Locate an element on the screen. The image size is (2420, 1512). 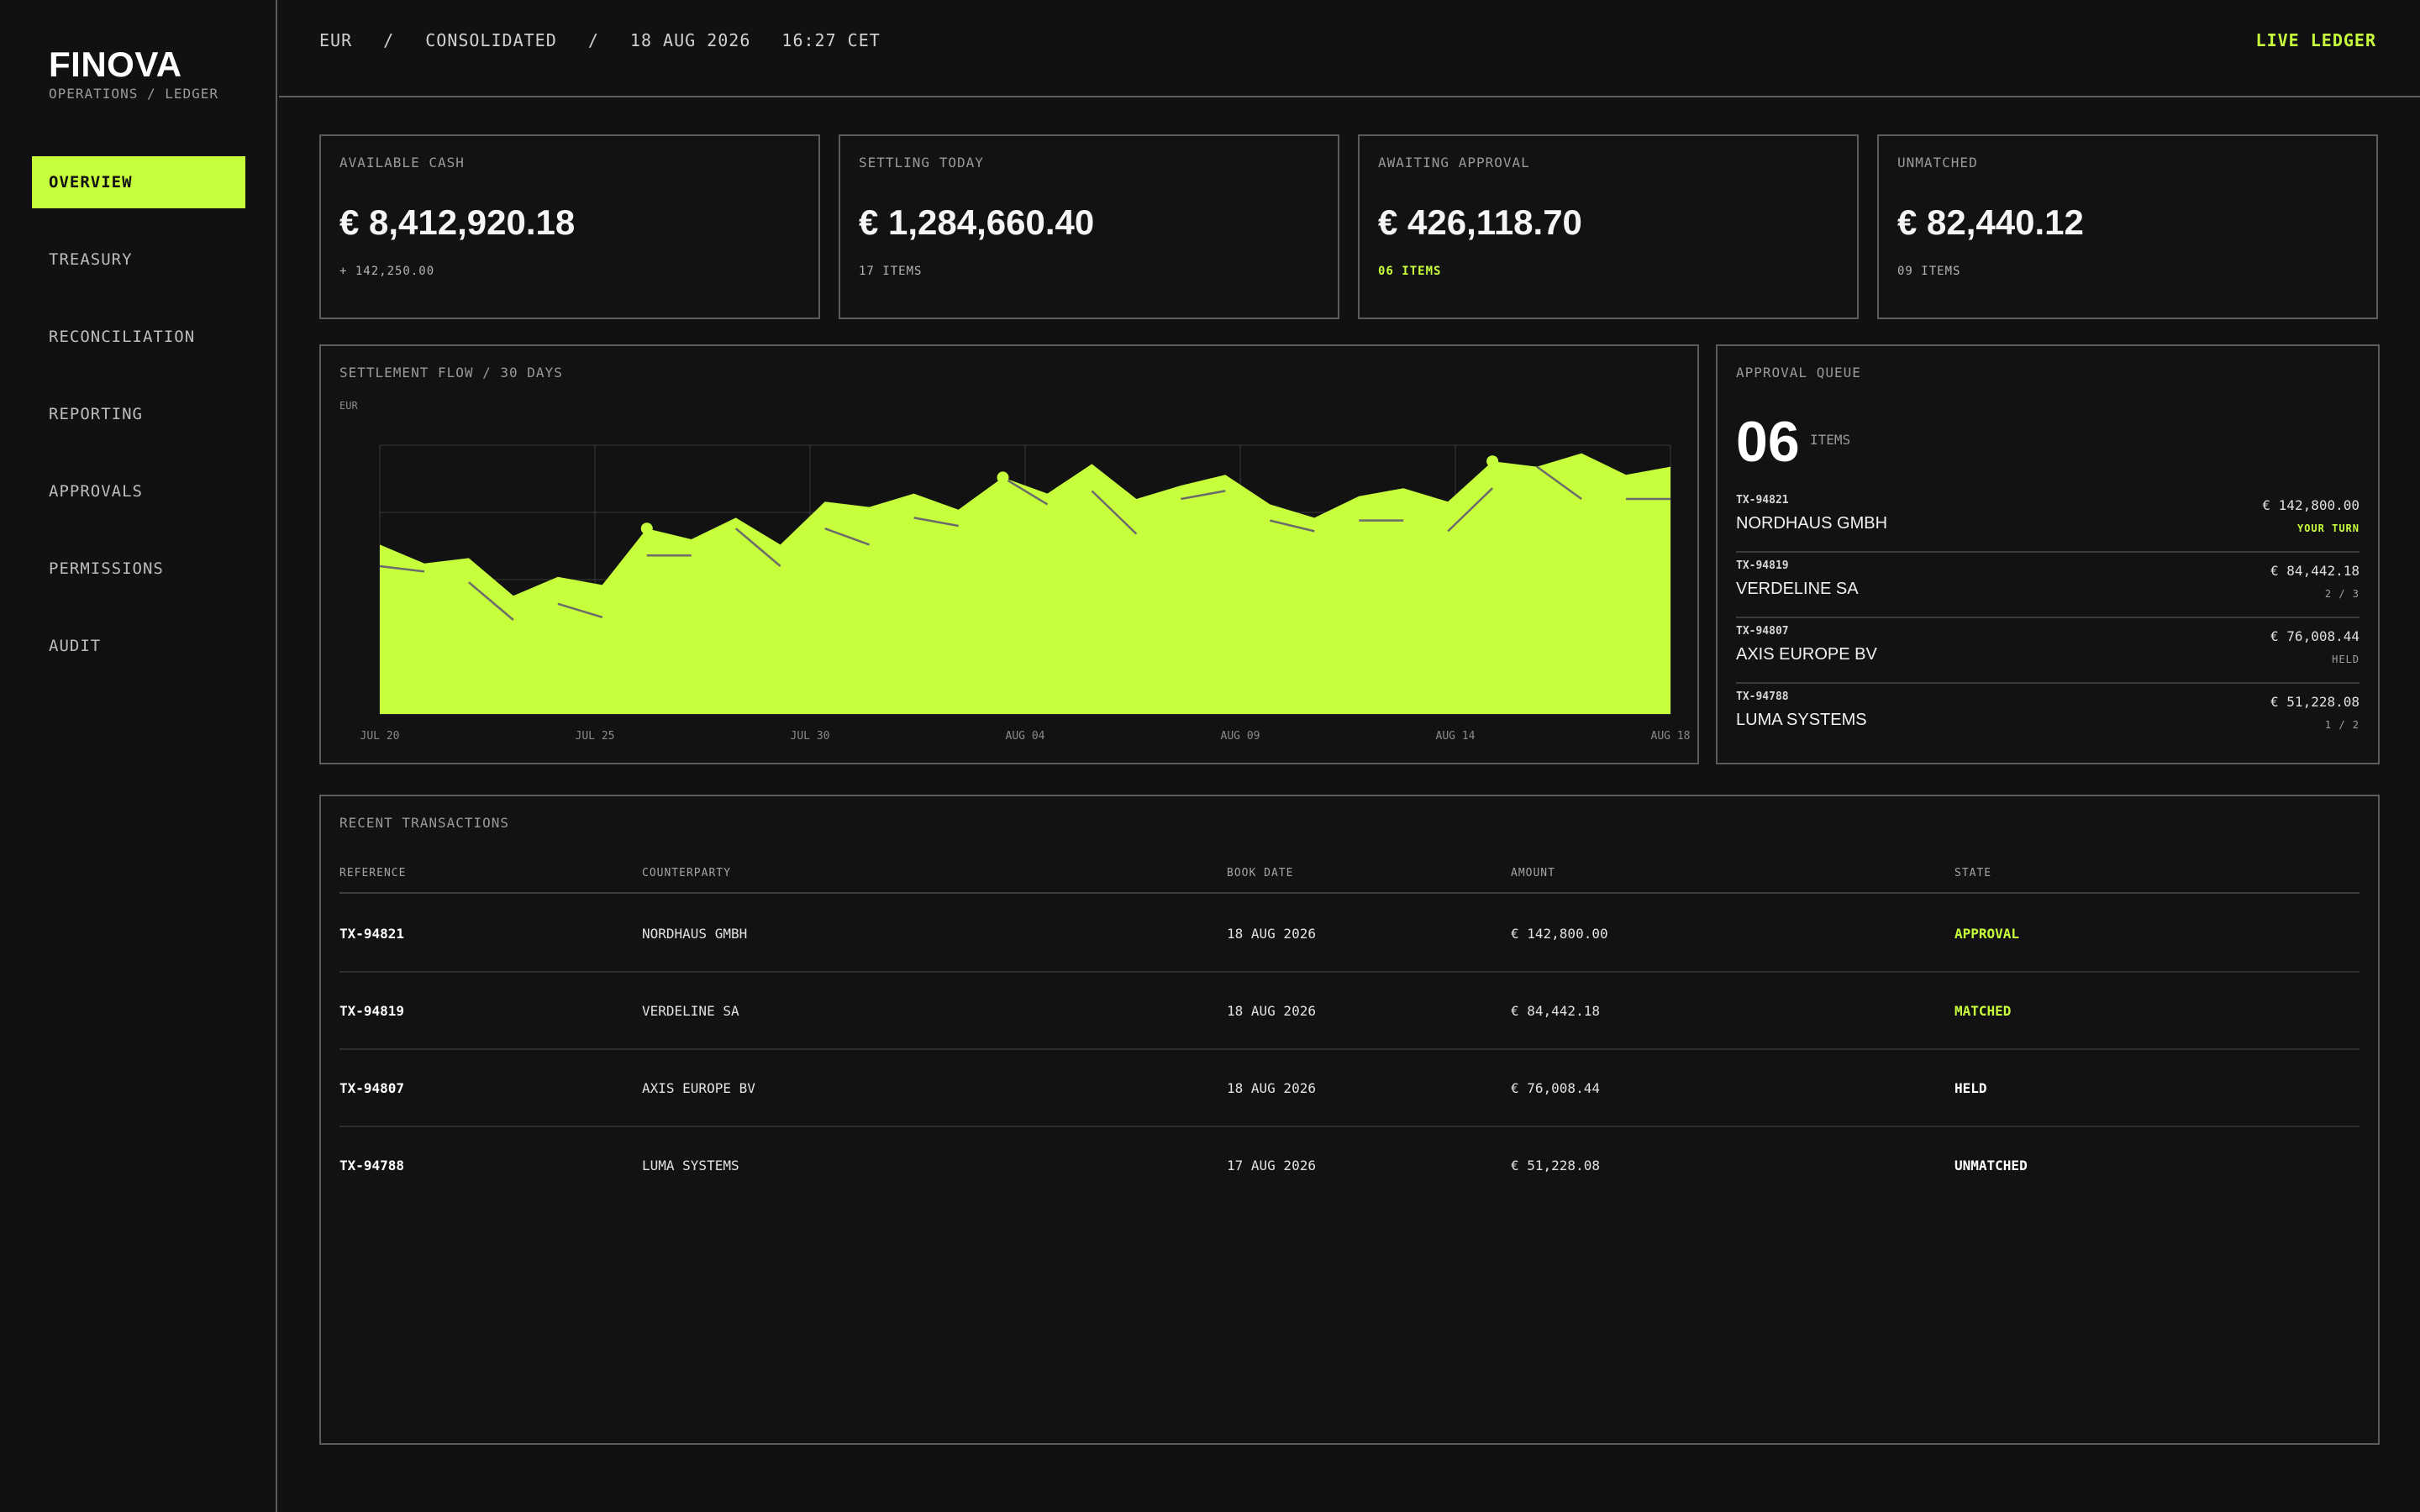
queue-item: TX-94819 VERDELINE SA € 84,442.18 2 / 3 is located at coordinates (2048, 585).